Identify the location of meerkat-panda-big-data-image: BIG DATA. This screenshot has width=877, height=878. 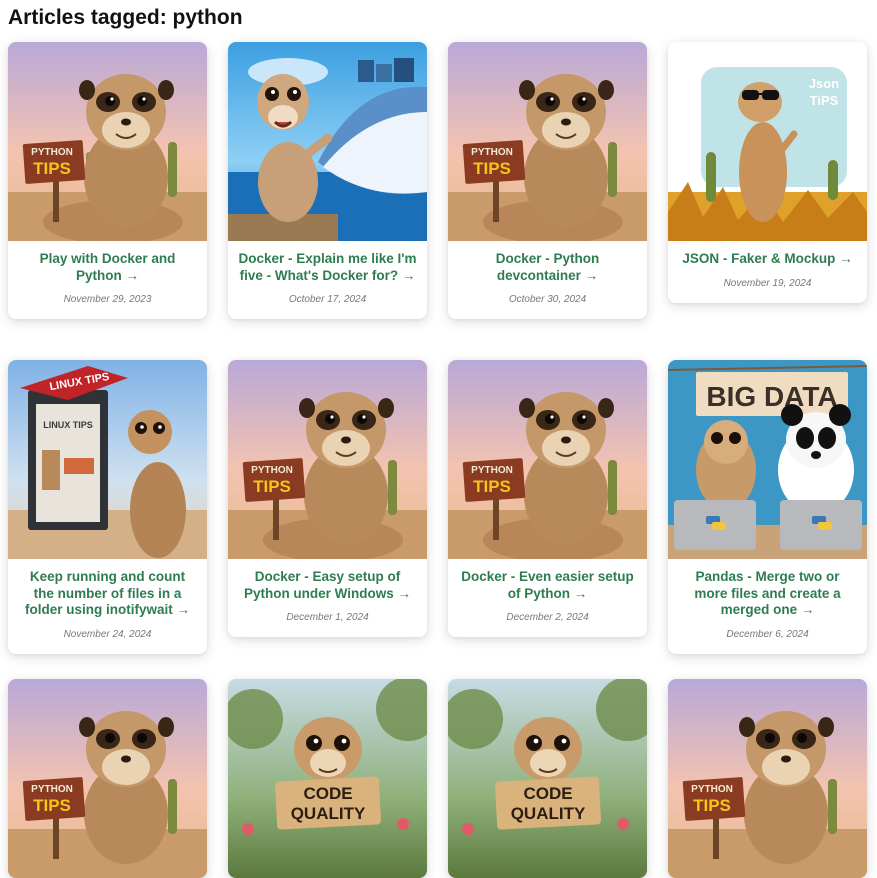
(767, 459).